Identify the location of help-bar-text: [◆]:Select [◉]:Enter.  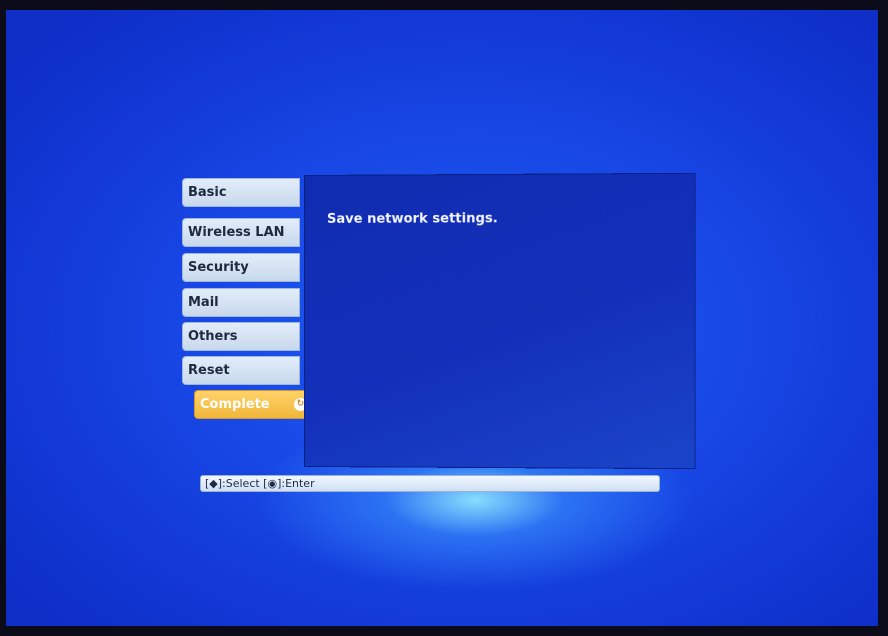
(260, 483).